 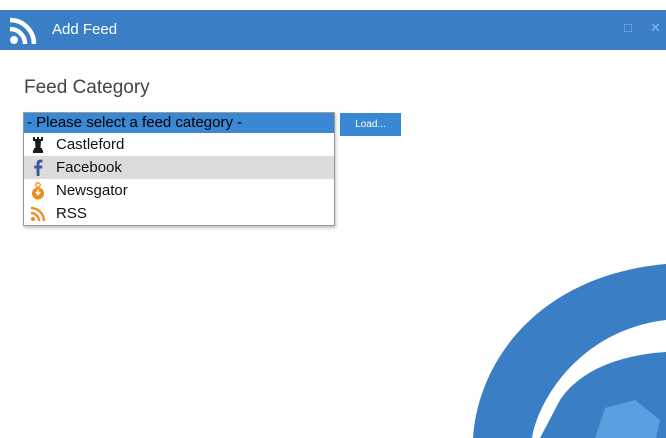 What do you see at coordinates (87, 87) in the screenshot?
I see `feed-category-heading: Feed Category` at bounding box center [87, 87].